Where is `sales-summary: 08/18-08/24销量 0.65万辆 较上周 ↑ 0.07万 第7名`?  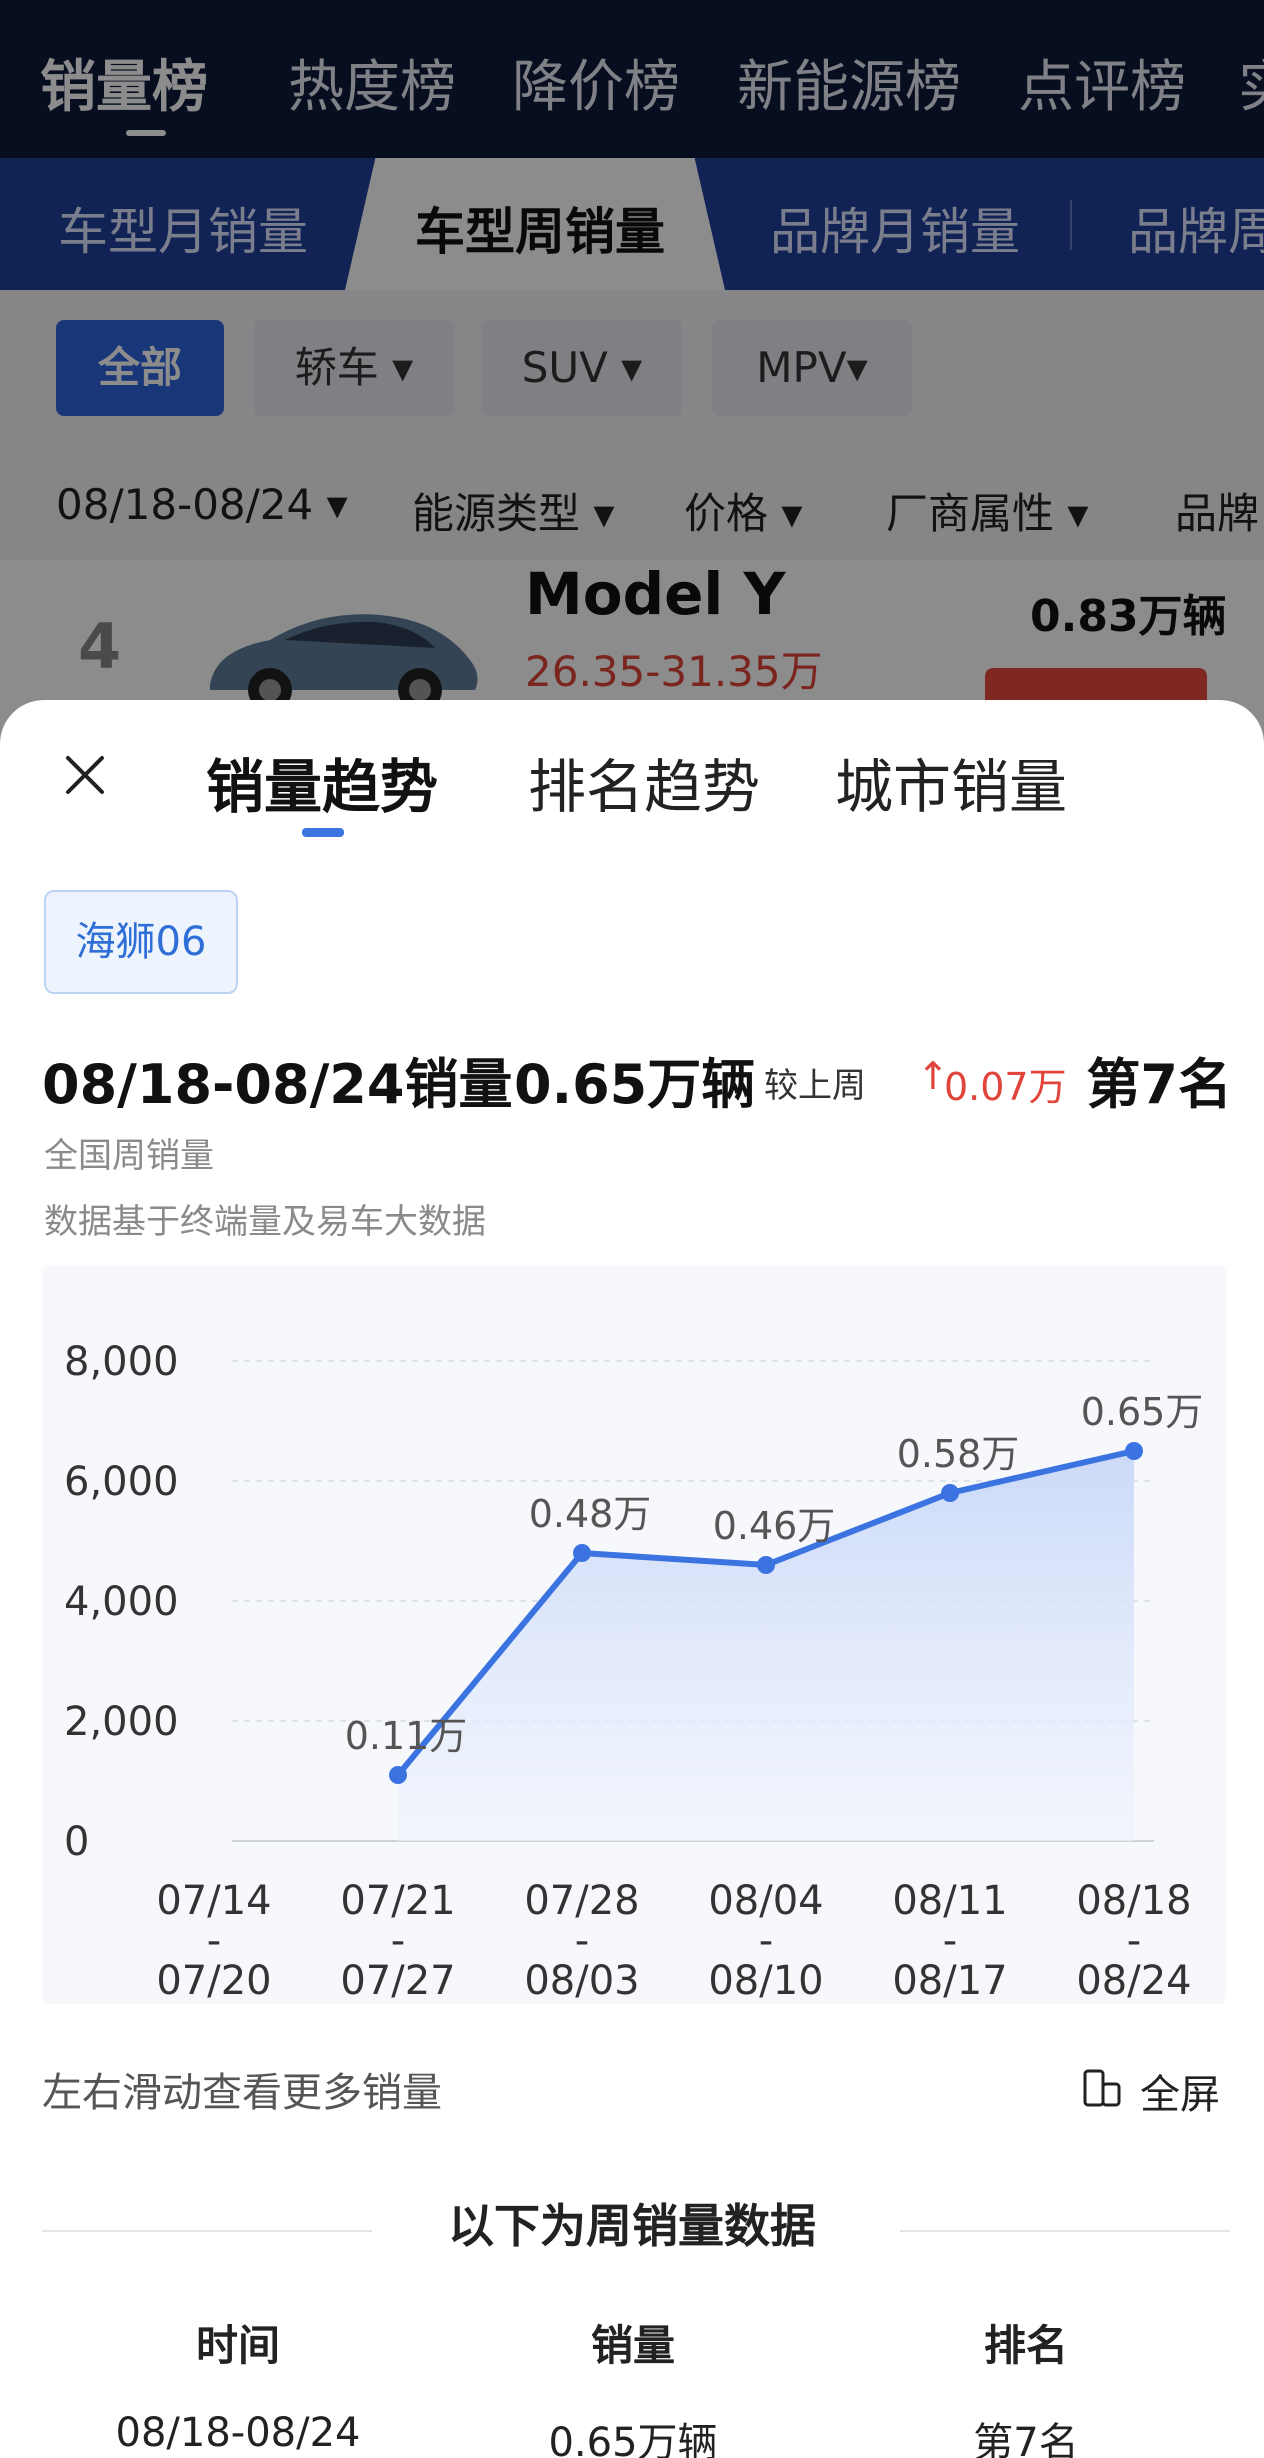
sales-summary: 08/18-08/24销量 0.65万辆 较上周 ↑ 0.07万 第7名 is located at coordinates (637, 1080).